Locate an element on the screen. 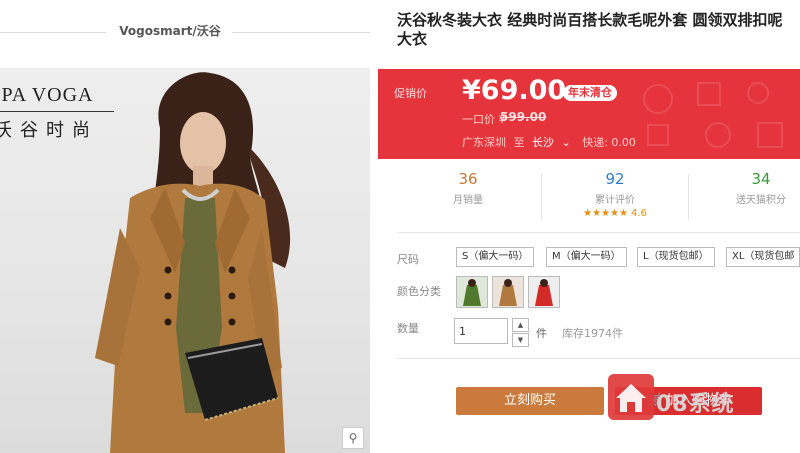  product-title: 沃谷秋冬装大衣 经典时尚百搭长款毛呢外套 圆领双排扣呢 大衣 is located at coordinates (598, 30).